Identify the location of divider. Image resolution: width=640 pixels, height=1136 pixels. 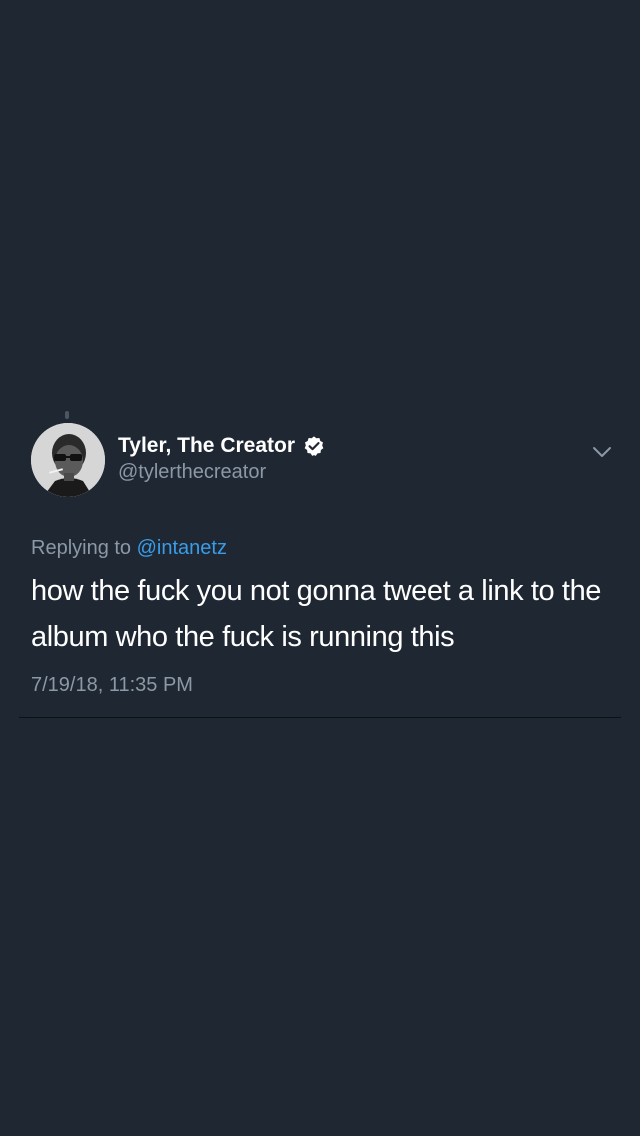
(320, 717).